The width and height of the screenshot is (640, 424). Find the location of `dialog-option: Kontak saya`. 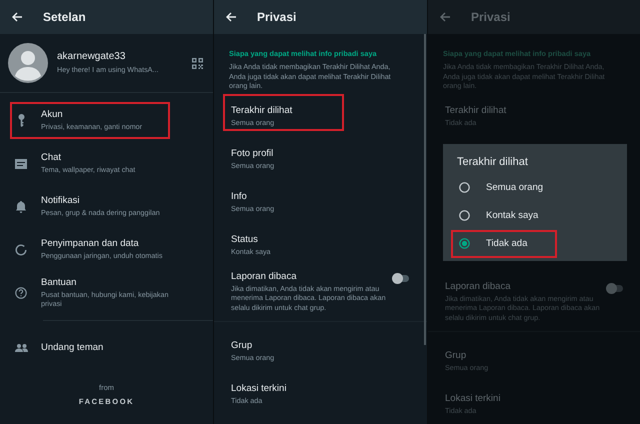

dialog-option: Kontak saya is located at coordinates (504, 216).